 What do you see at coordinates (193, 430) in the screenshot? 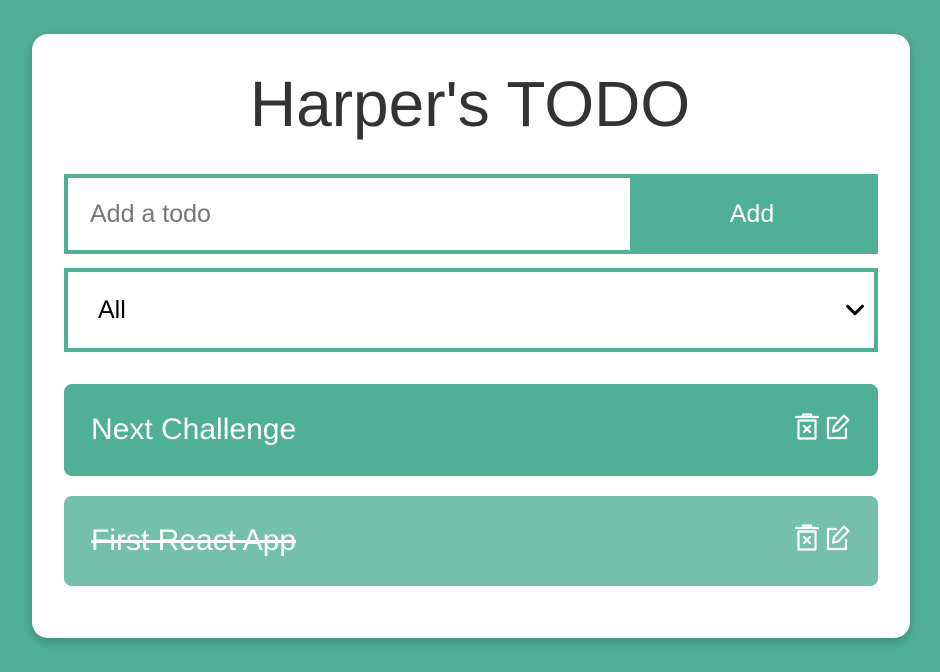
I see `todo-item-text: Next Challenge` at bounding box center [193, 430].